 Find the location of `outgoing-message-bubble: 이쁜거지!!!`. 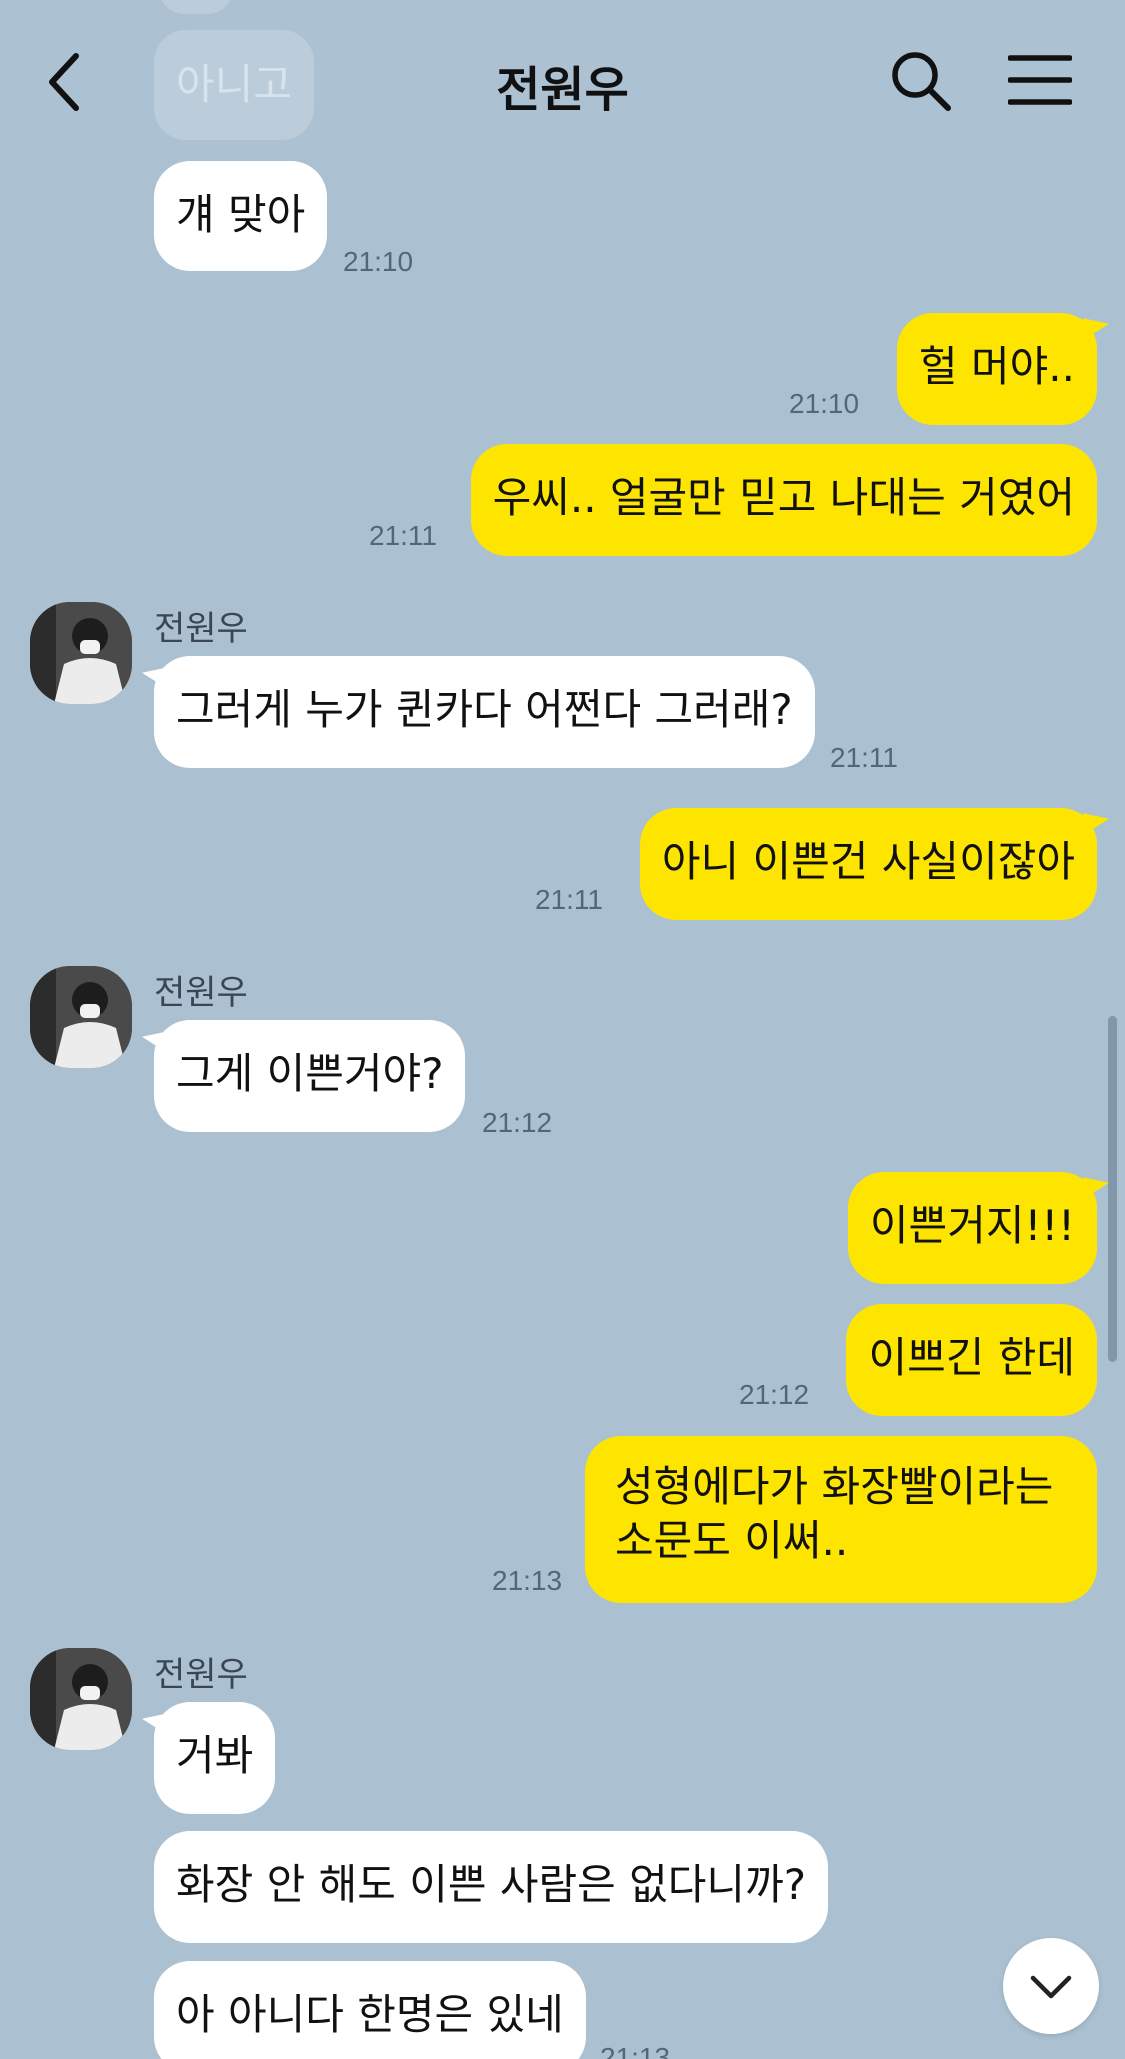

outgoing-message-bubble: 이쁜거지!!! is located at coordinates (972, 1228).